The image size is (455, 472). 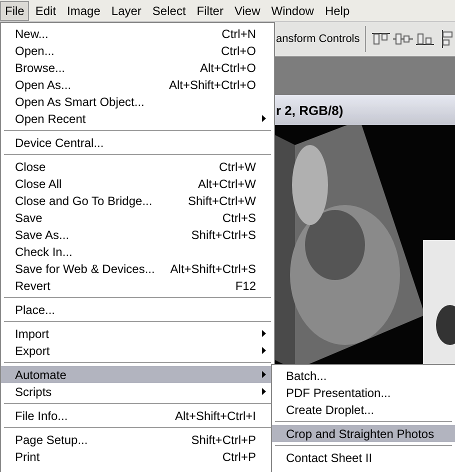 What do you see at coordinates (137, 415) in the screenshot?
I see `menu-item: File Info... Alt+Shift+Ctrl+I` at bounding box center [137, 415].